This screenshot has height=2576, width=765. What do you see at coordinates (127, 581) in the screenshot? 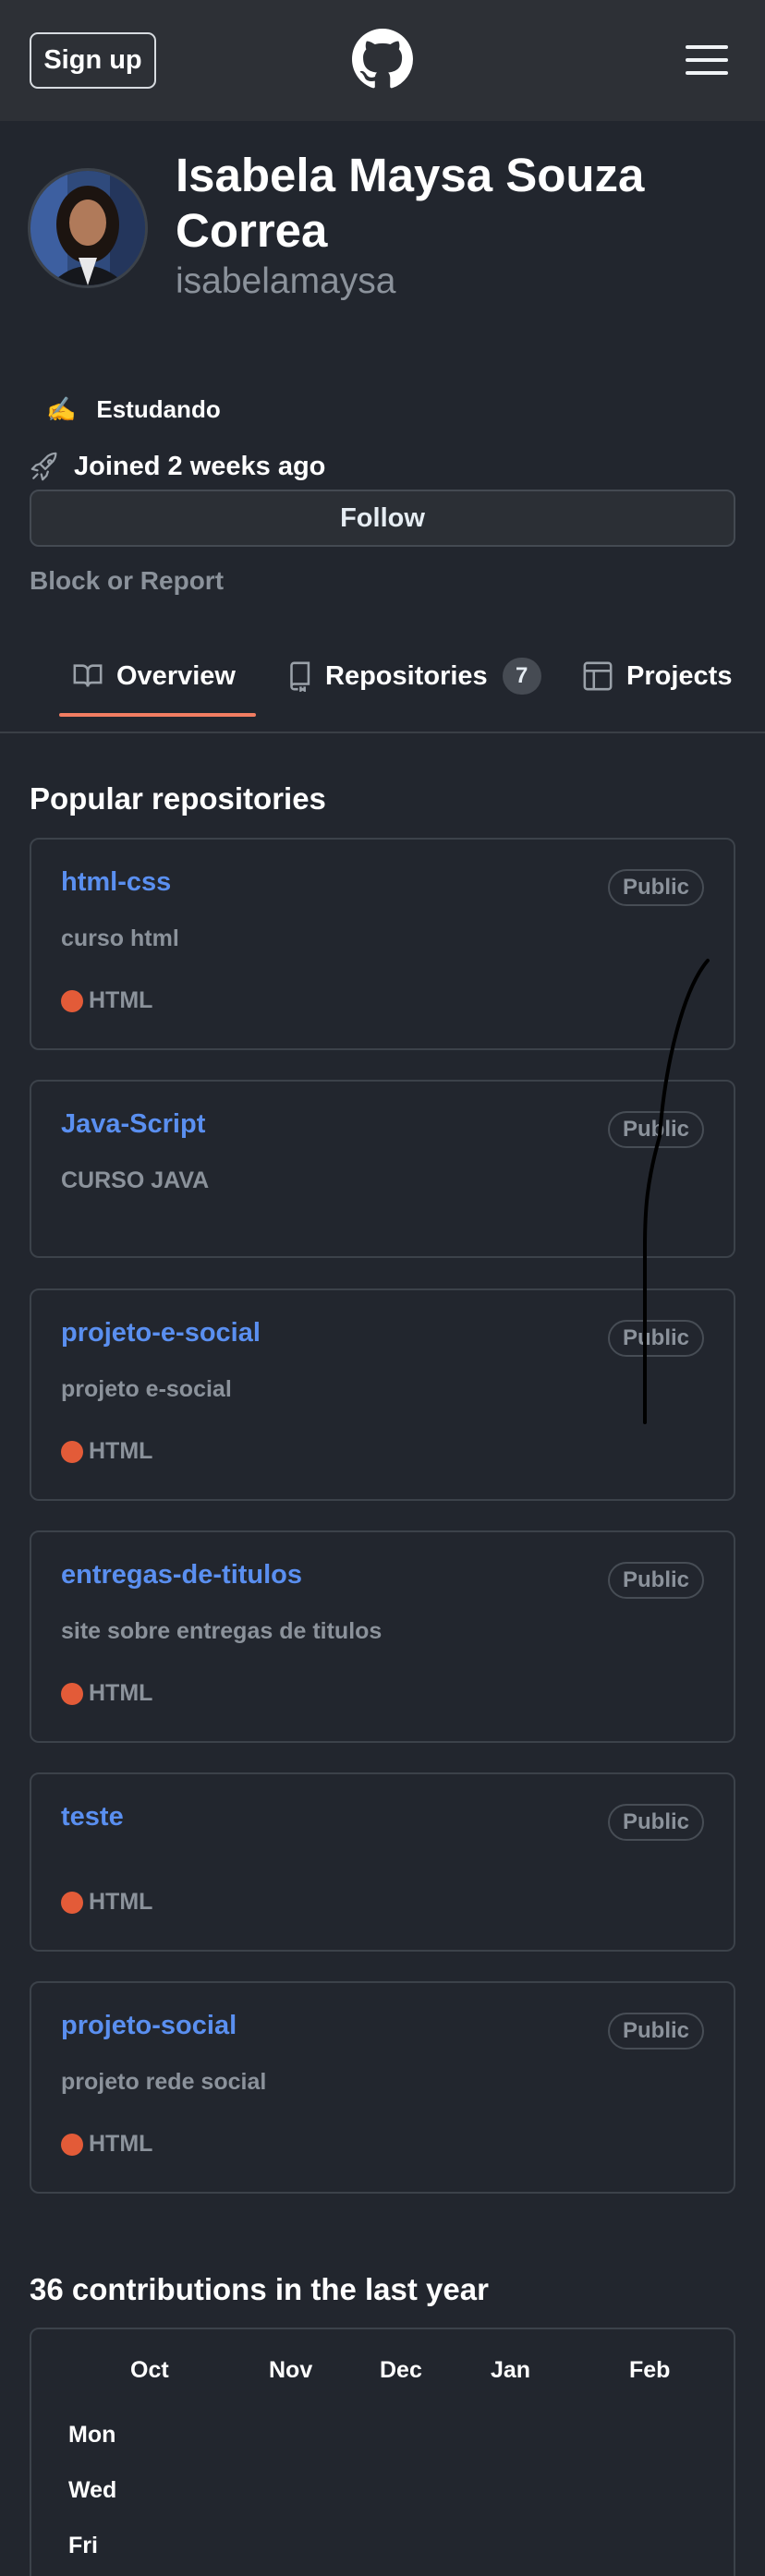
I see `block-or-report-link: Block or Report` at bounding box center [127, 581].